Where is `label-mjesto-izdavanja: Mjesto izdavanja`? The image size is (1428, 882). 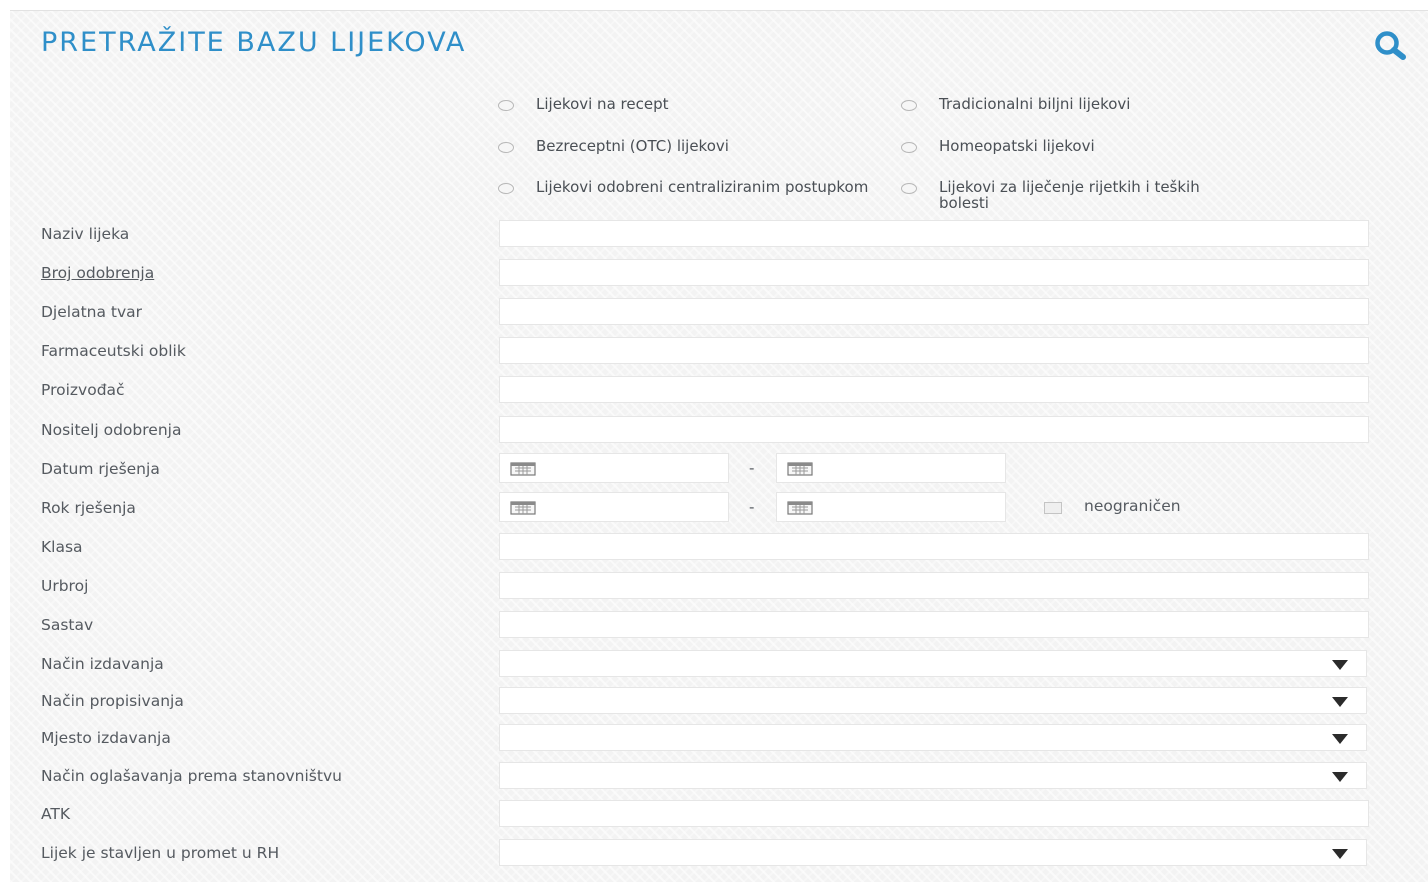 label-mjesto-izdavanja: Mjesto izdavanja is located at coordinates (106, 738).